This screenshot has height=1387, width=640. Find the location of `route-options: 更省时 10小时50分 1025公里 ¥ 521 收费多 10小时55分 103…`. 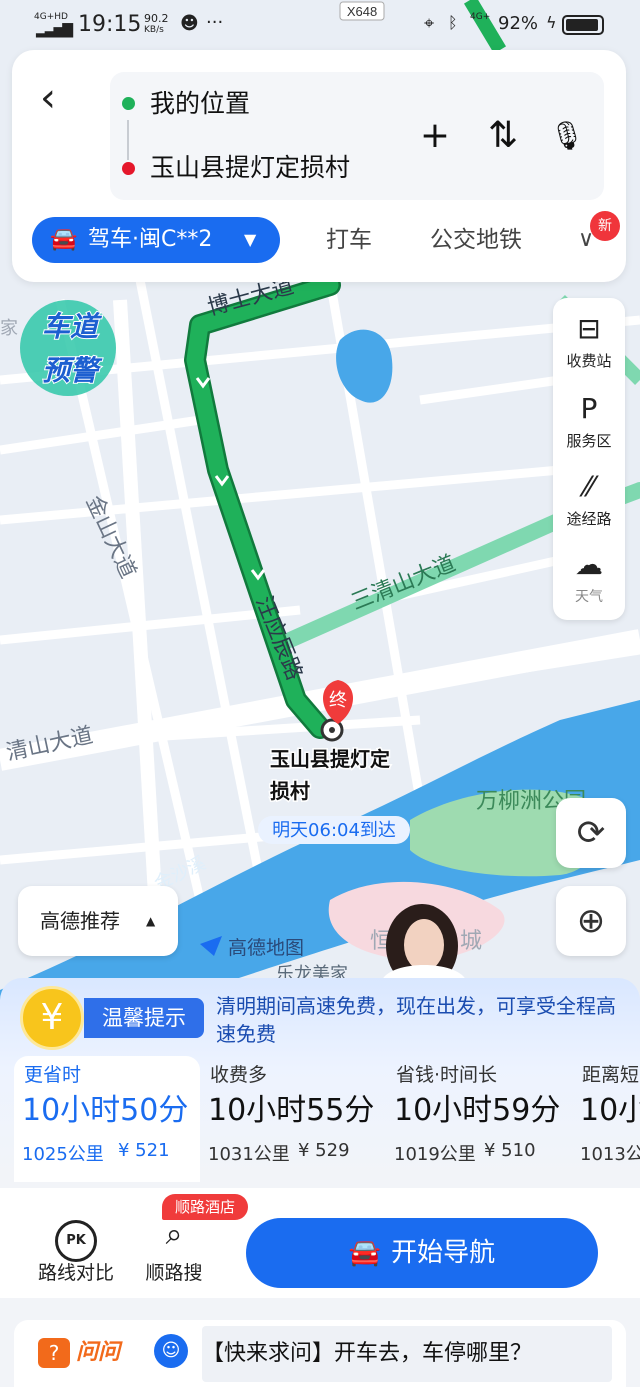

route-options: 更省时 10小时50分 1025公里 ¥ 521 收费多 10小时55分 103… is located at coordinates (320, 1119).